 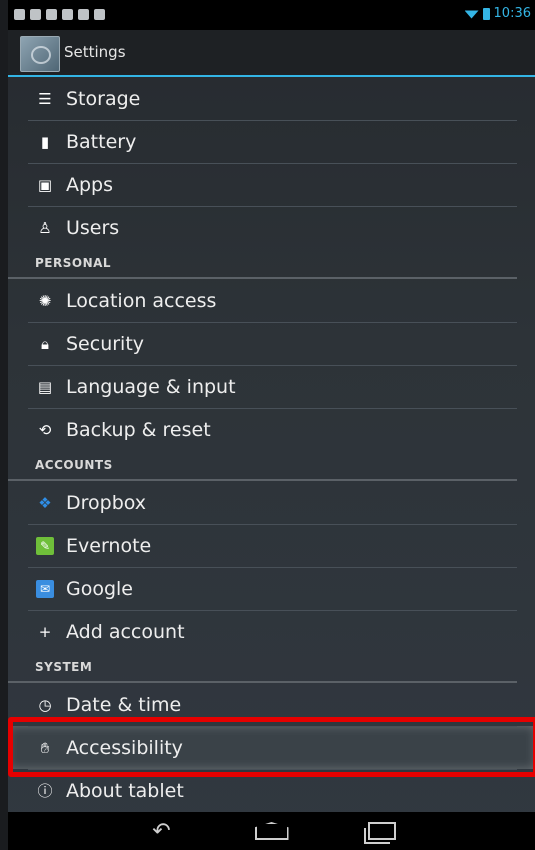 What do you see at coordinates (45, 300) in the screenshot?
I see `location-icon: ✺` at bounding box center [45, 300].